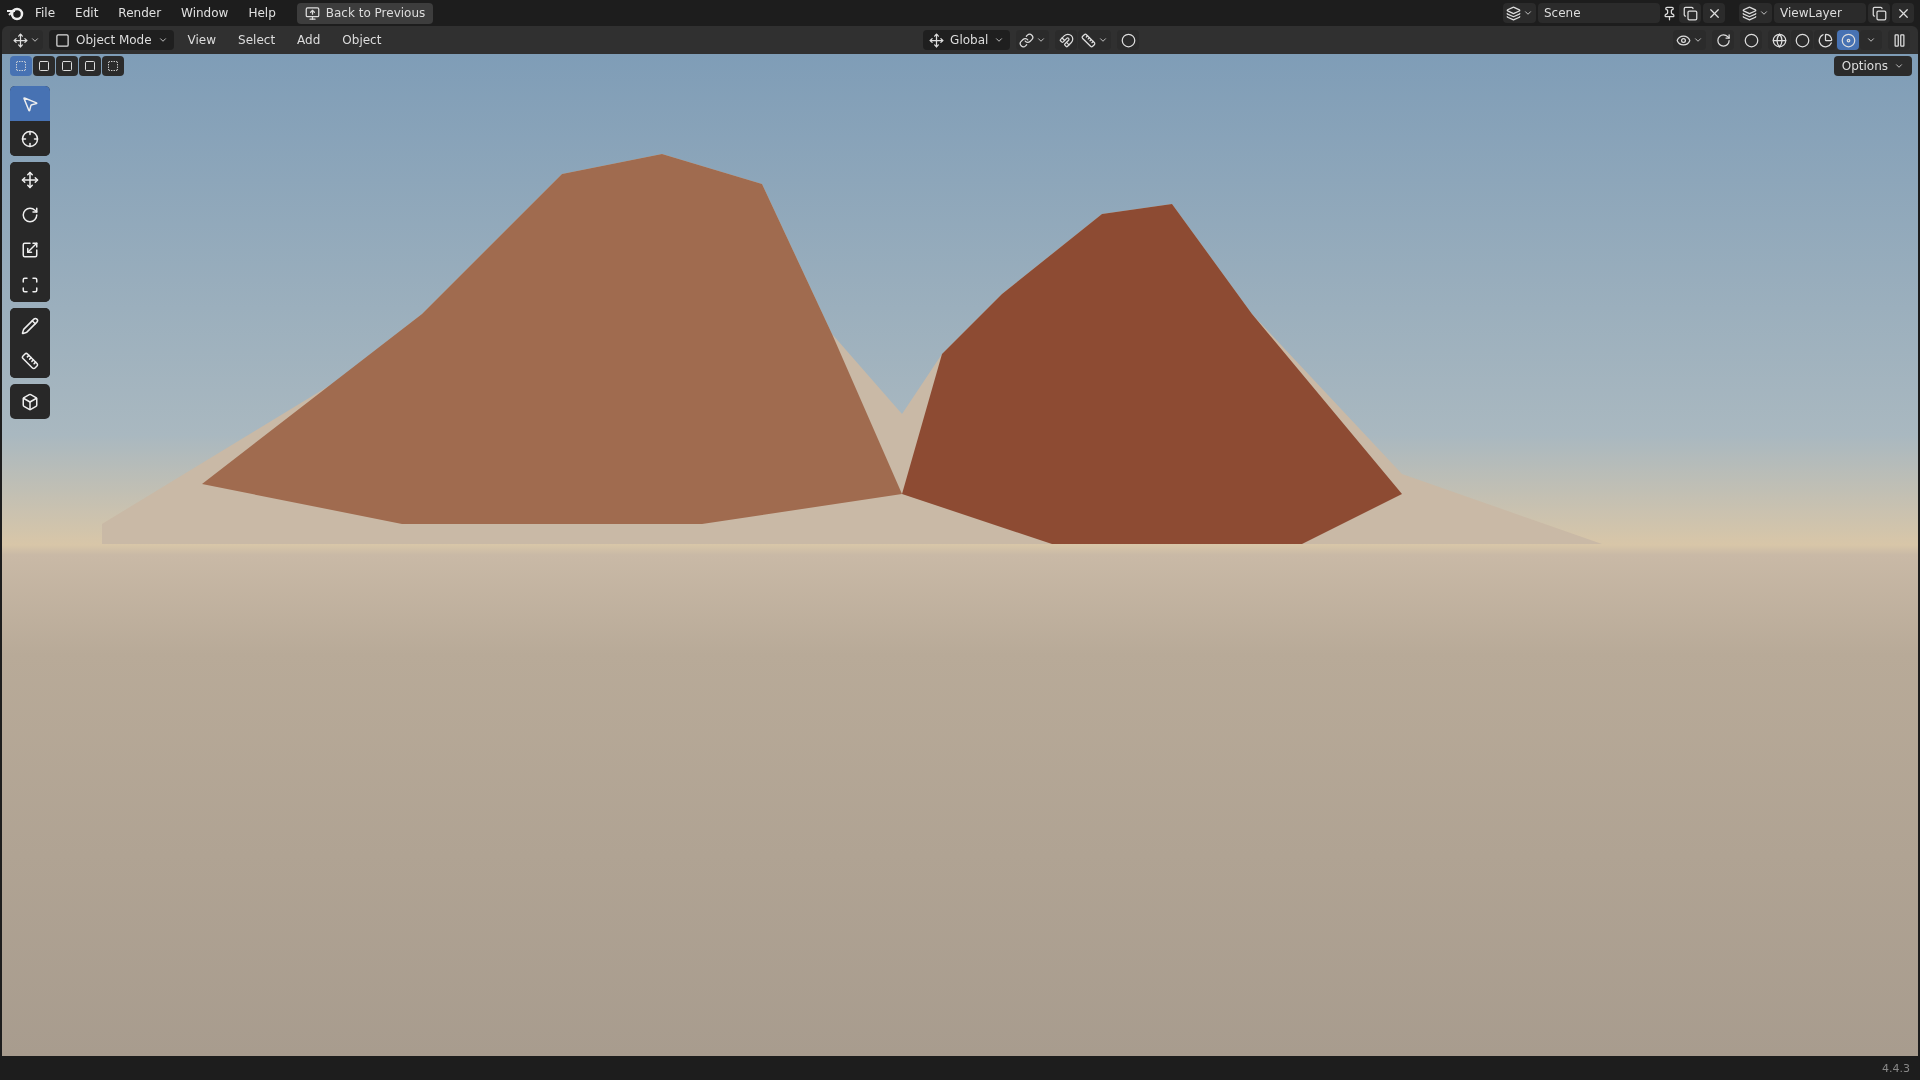  Describe the element at coordinates (1683, 40) in the screenshot. I see `eye-icon` at that location.